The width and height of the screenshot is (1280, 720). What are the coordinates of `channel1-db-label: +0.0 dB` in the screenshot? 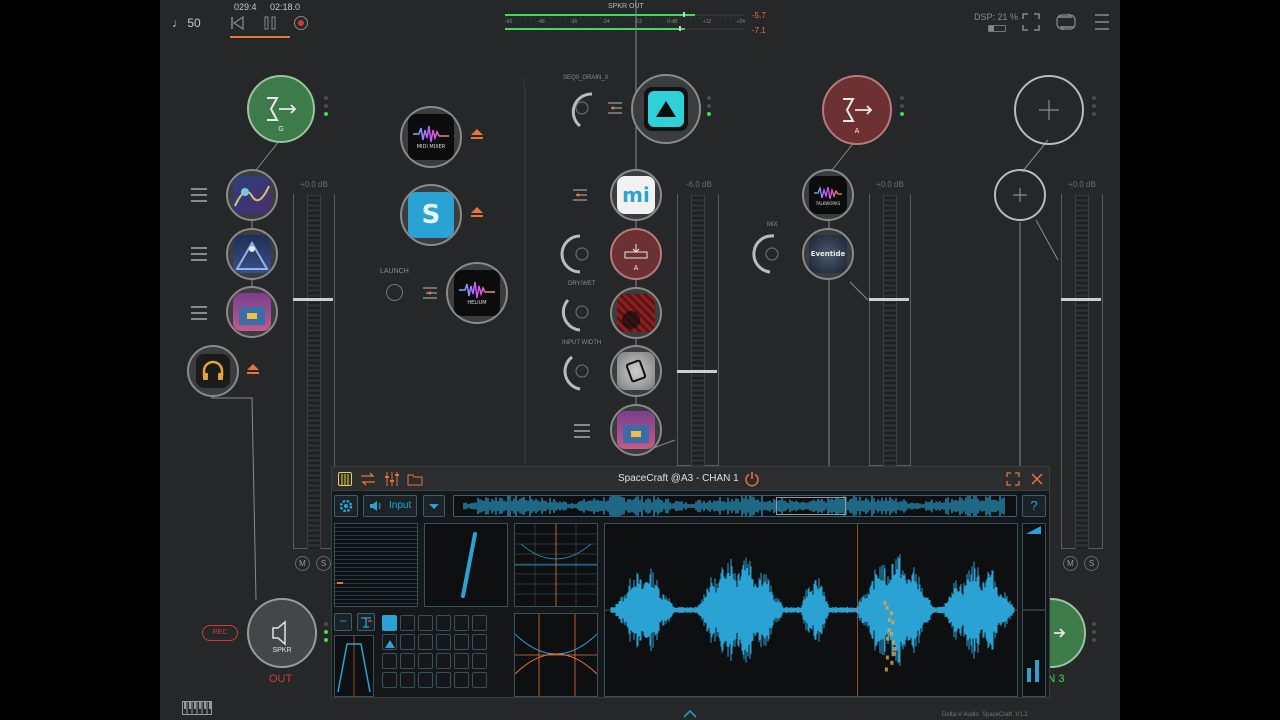 It's located at (314, 184).